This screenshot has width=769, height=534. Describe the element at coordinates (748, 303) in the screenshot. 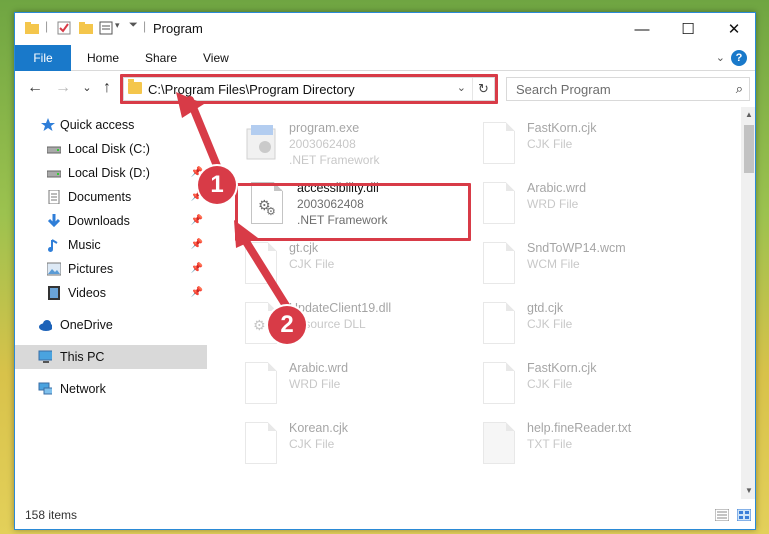

I see `vertical-scrollbar: ▲ ▼` at that location.